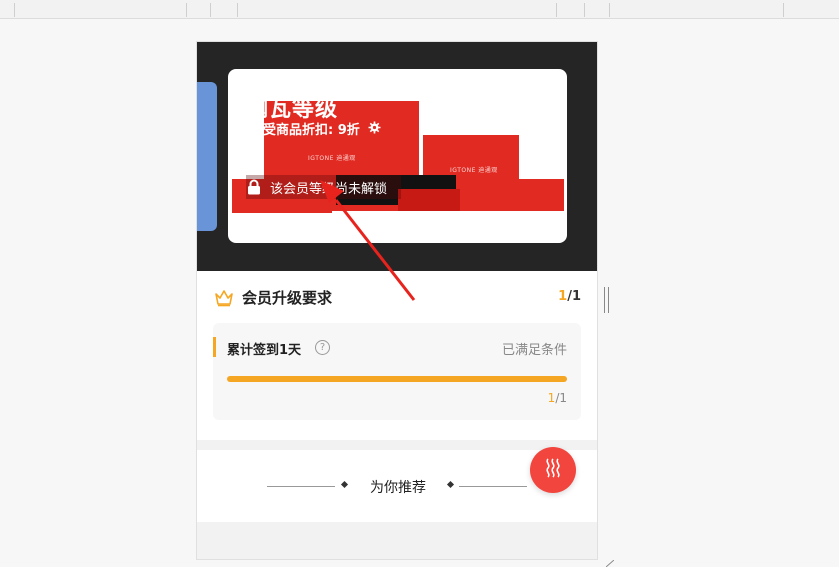  Describe the element at coordinates (374, 129) in the screenshot. I see `gear-icon` at that location.